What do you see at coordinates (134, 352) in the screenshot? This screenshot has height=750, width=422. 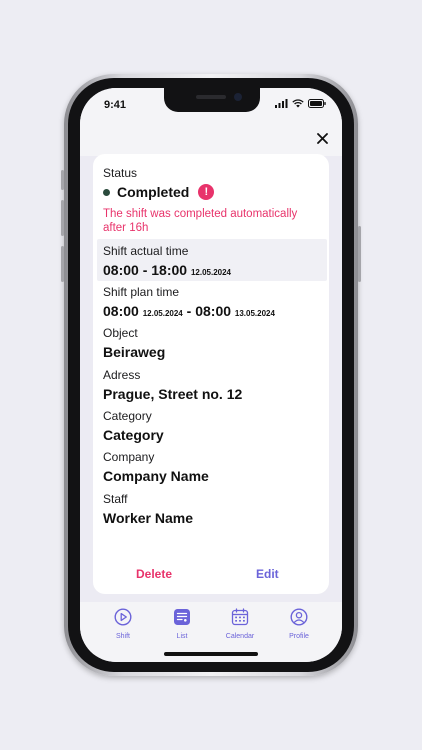 I see `object-value: Beiraweg` at bounding box center [134, 352].